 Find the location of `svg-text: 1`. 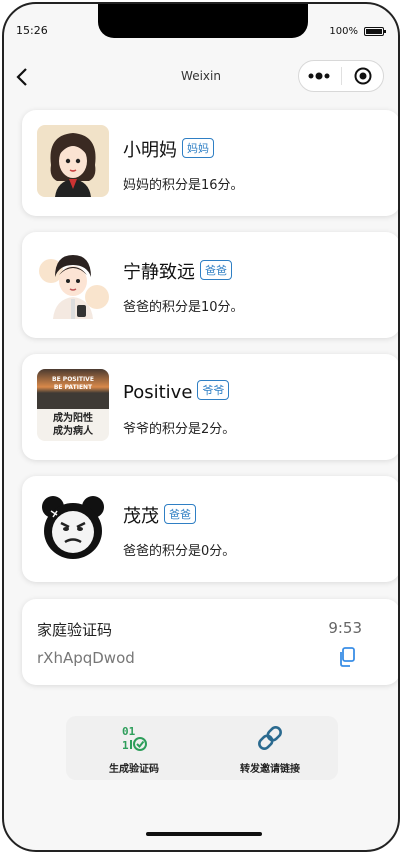

svg-text: 1 is located at coordinates (125, 745).